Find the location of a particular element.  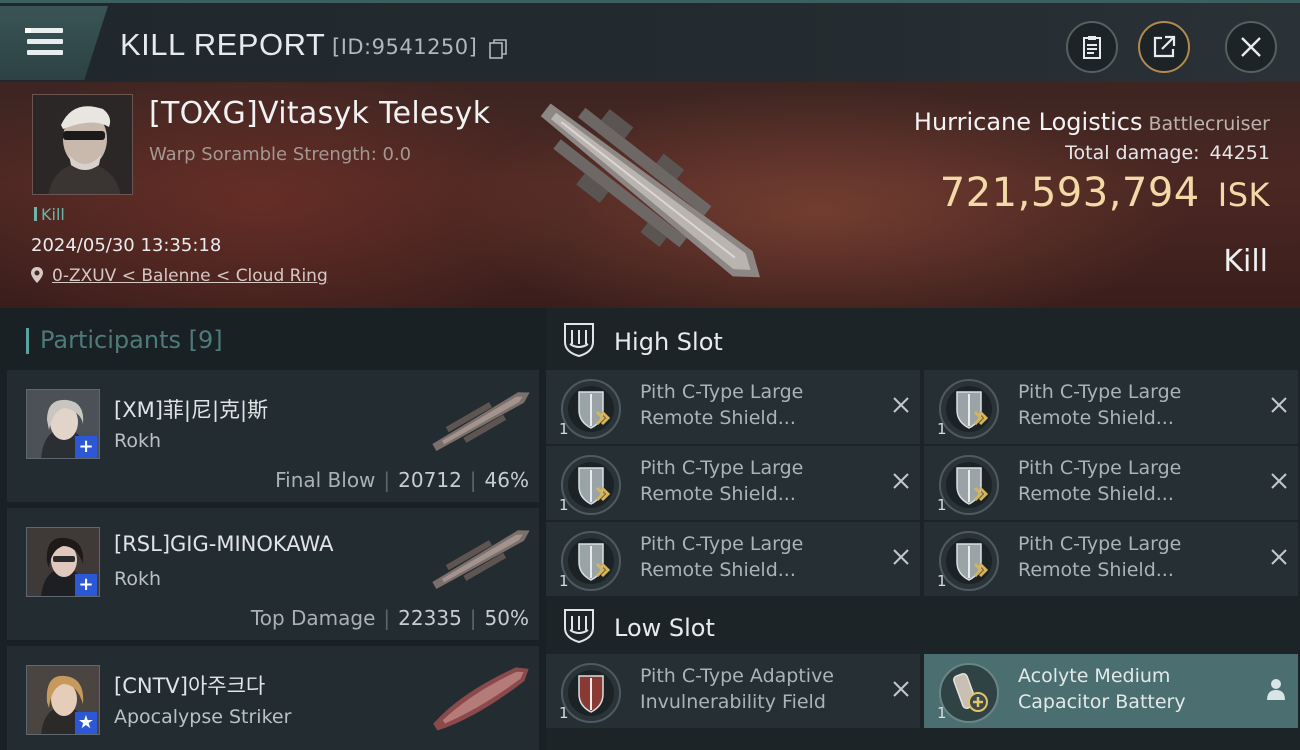

copy-icon is located at coordinates (498, 49).